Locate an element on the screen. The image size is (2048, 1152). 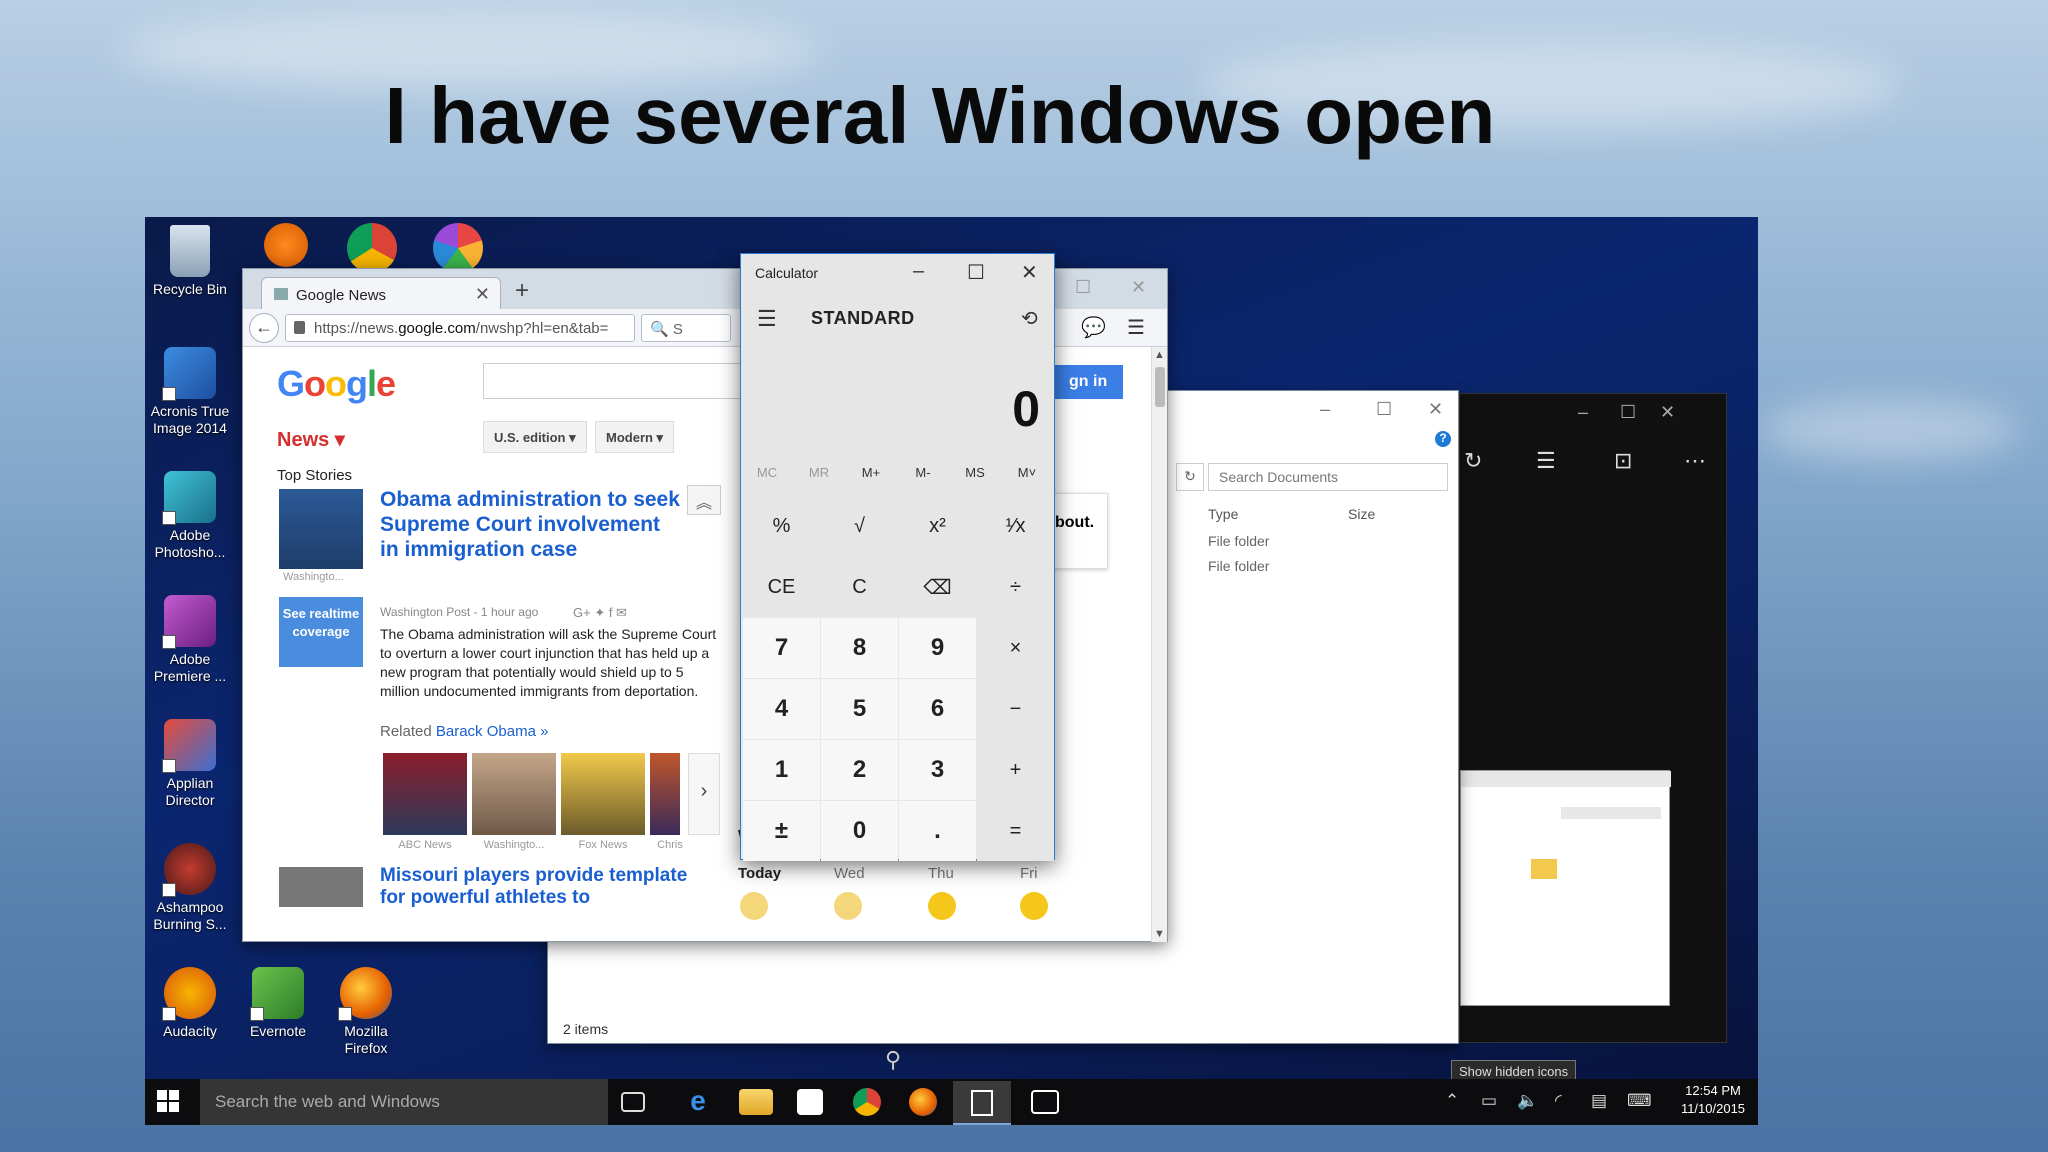
chevron-up-icon: ⌃ is located at coordinates (1452, 1101).